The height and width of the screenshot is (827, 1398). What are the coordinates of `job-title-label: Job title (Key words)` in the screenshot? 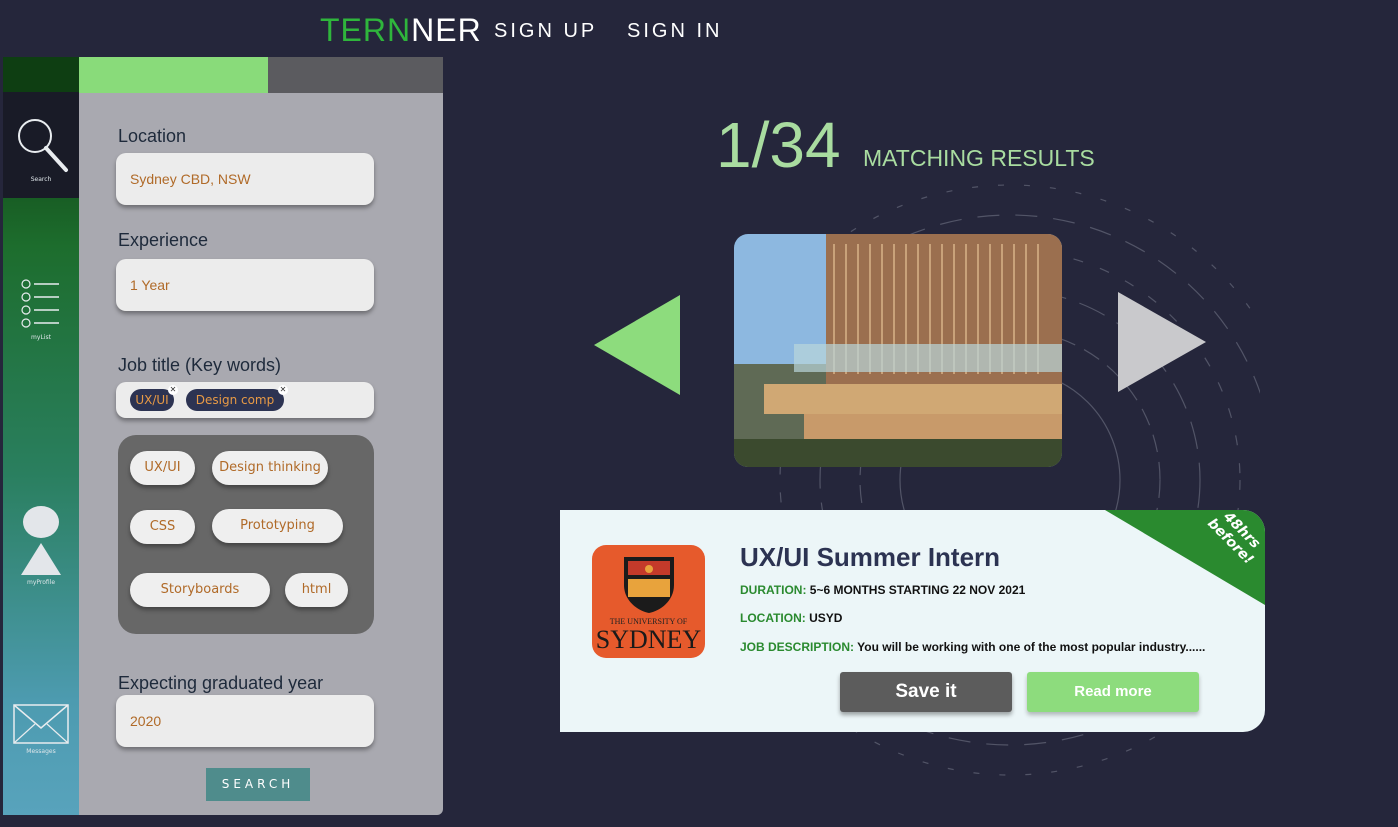 It's located at (200, 365).